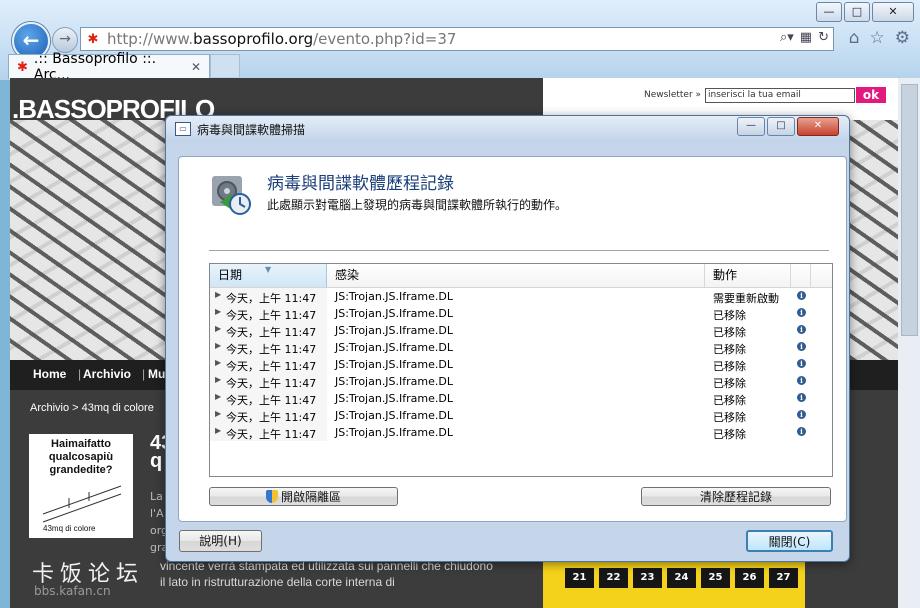 This screenshot has width=920, height=608. What do you see at coordinates (72, 591) in the screenshot?
I see `watermark-url: bbs.kafan.cn` at bounding box center [72, 591].